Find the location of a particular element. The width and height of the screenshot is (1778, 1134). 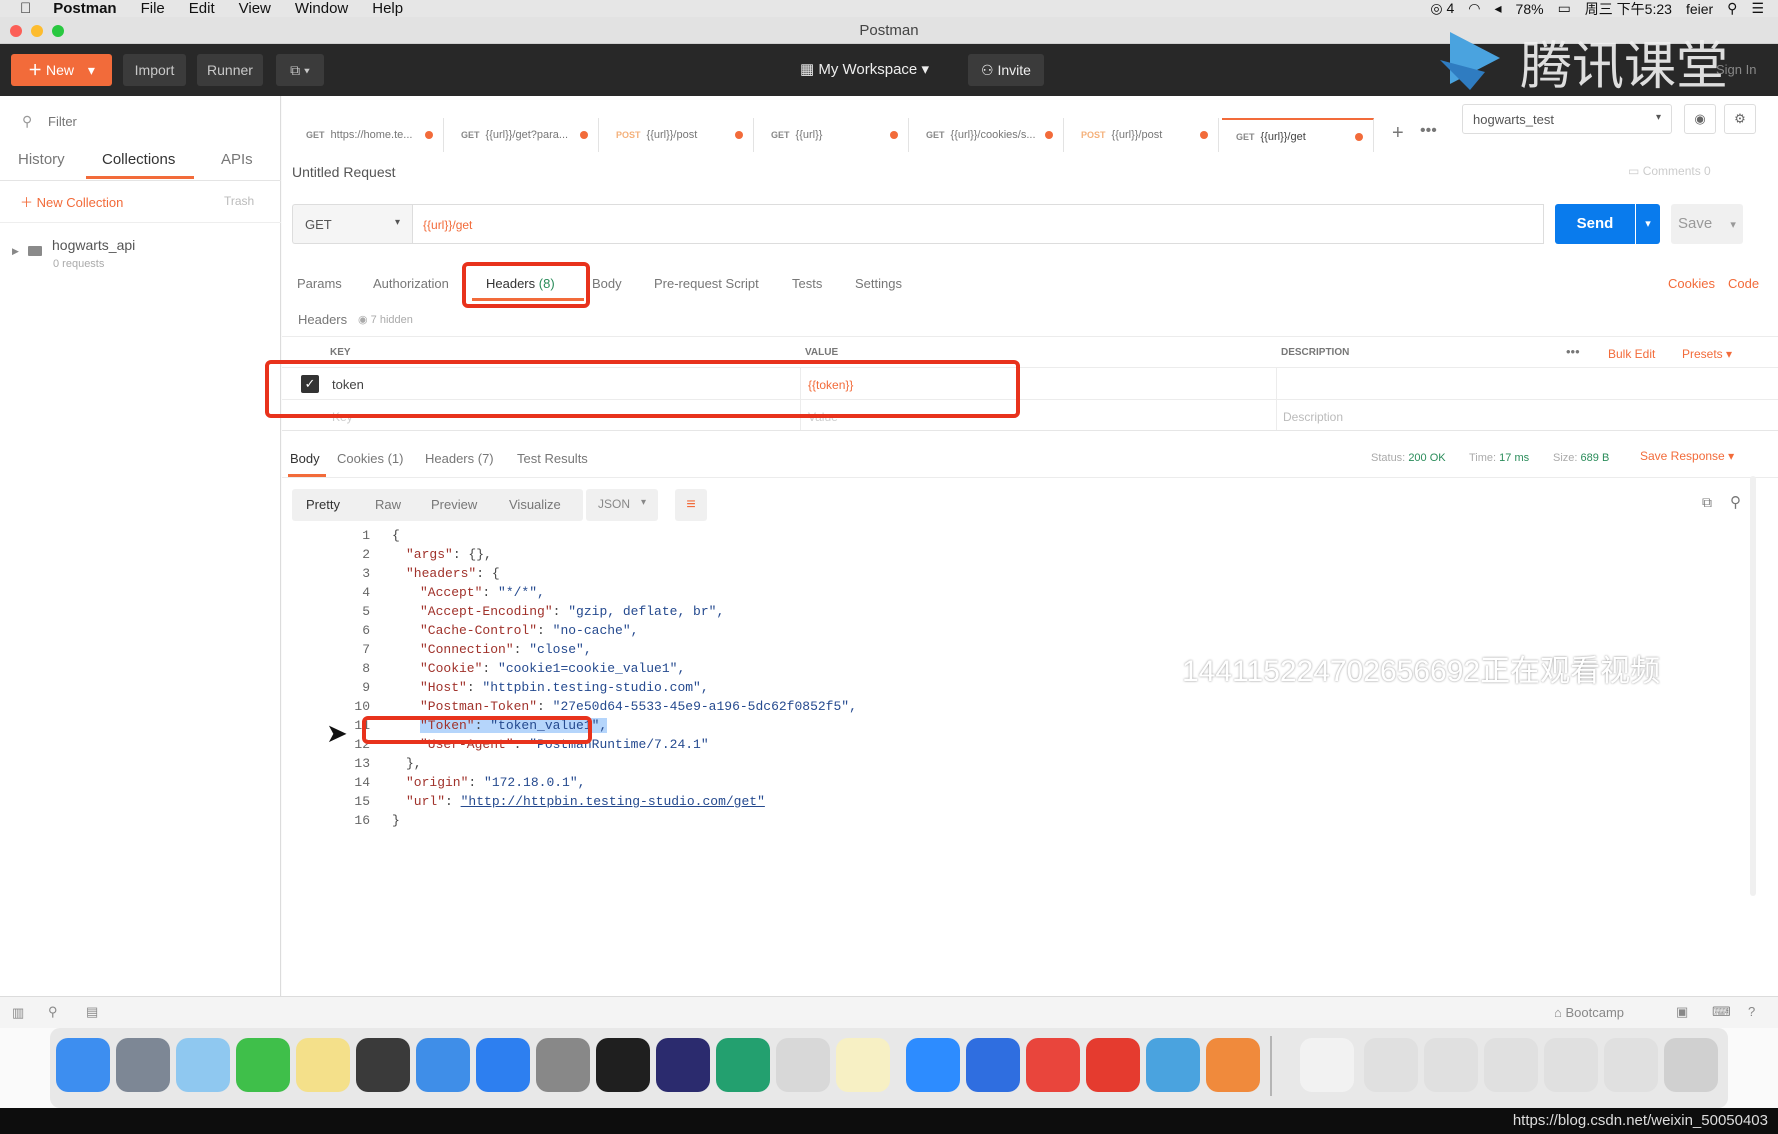

zoom-icon is located at coordinates (933, 1065).